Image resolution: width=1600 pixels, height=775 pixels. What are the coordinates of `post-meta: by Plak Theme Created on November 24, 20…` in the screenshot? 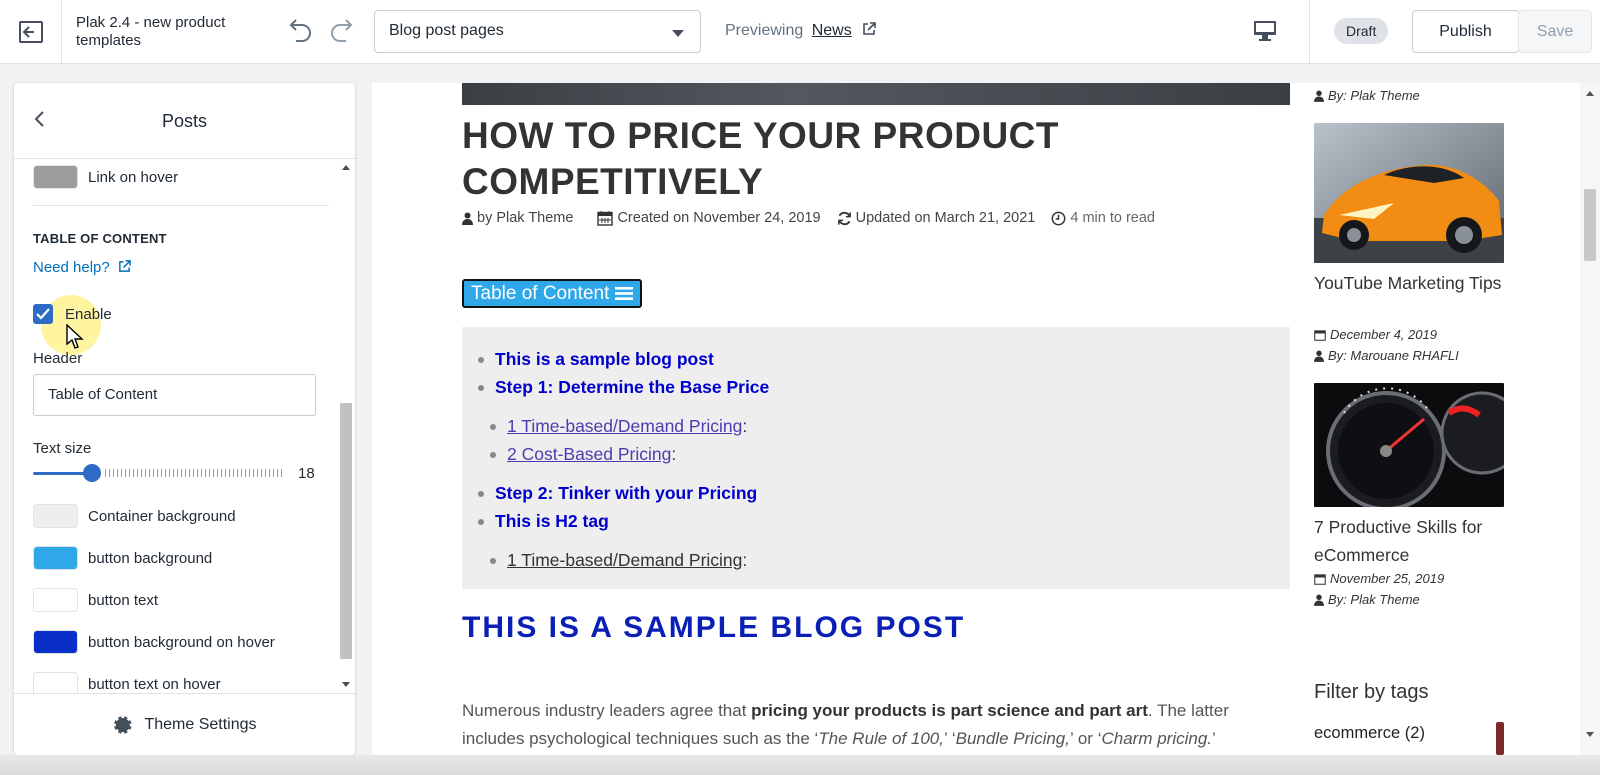 It's located at (816, 218).